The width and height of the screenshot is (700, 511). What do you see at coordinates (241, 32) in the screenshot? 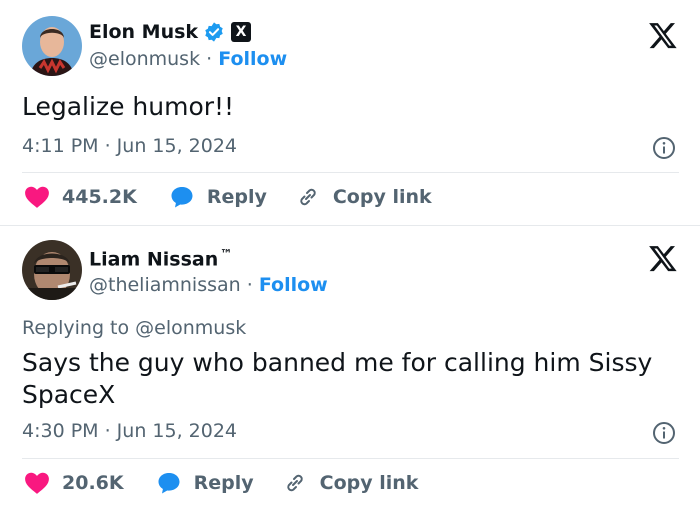
I see `x-affiliate-badge-icon: X` at bounding box center [241, 32].